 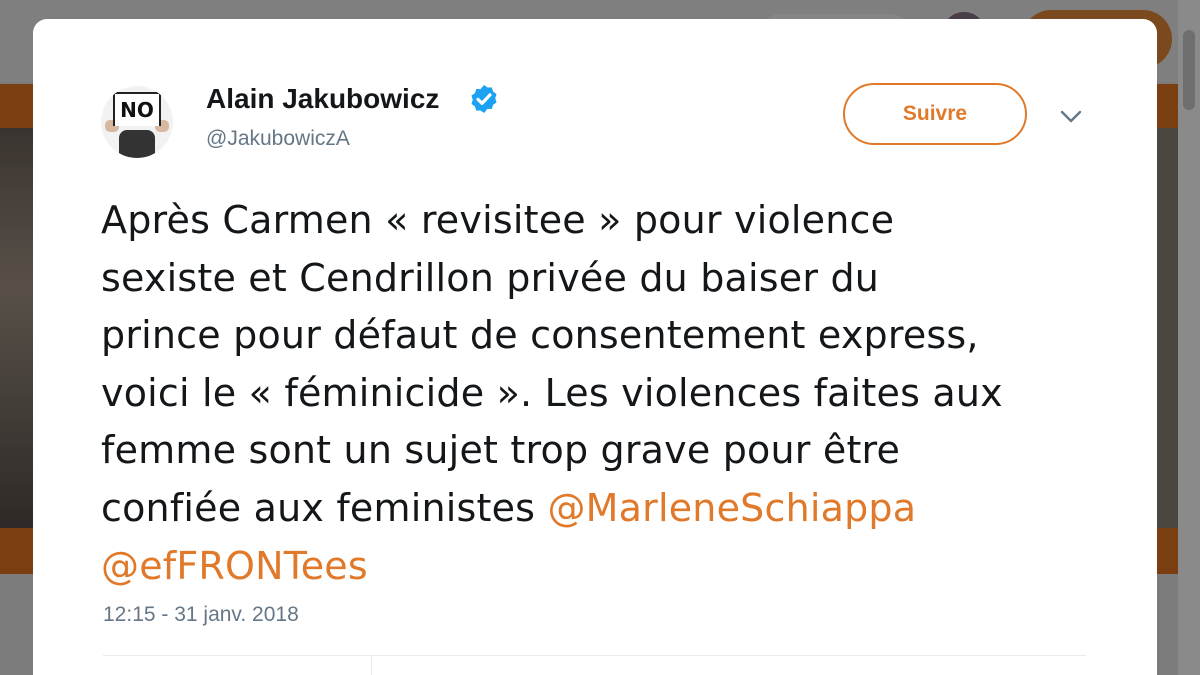 I want to click on chevron-down-icon, so click(x=1071, y=117).